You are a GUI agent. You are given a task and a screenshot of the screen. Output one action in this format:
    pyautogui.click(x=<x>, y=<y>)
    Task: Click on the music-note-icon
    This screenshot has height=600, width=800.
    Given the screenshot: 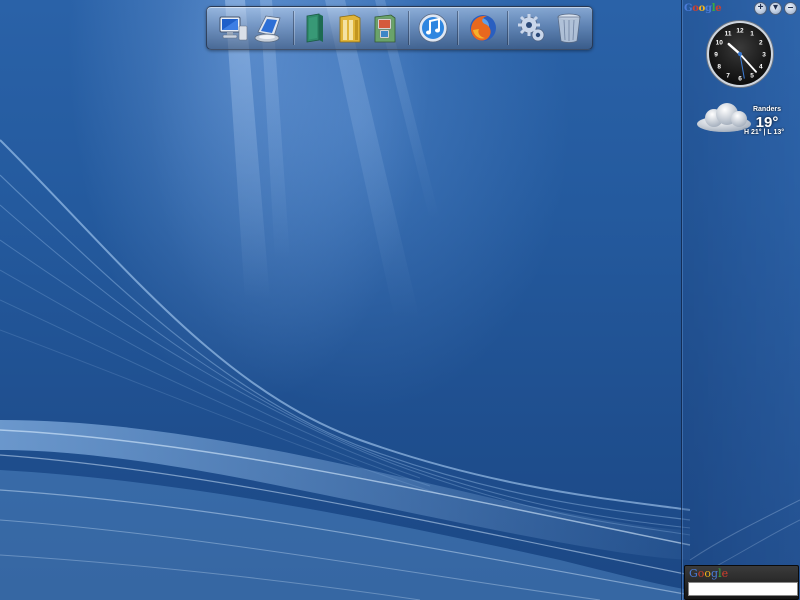 What is the action you would take?
    pyautogui.click(x=433, y=28)
    